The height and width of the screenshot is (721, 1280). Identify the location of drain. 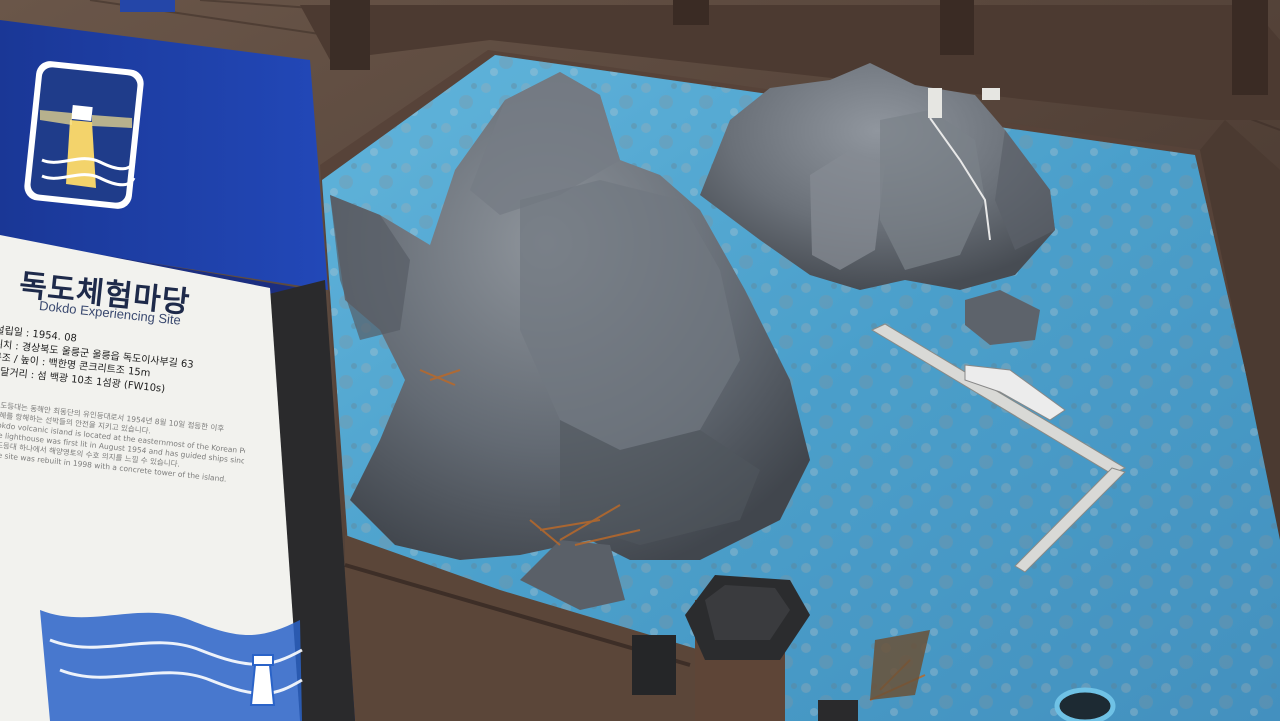
(1085, 704).